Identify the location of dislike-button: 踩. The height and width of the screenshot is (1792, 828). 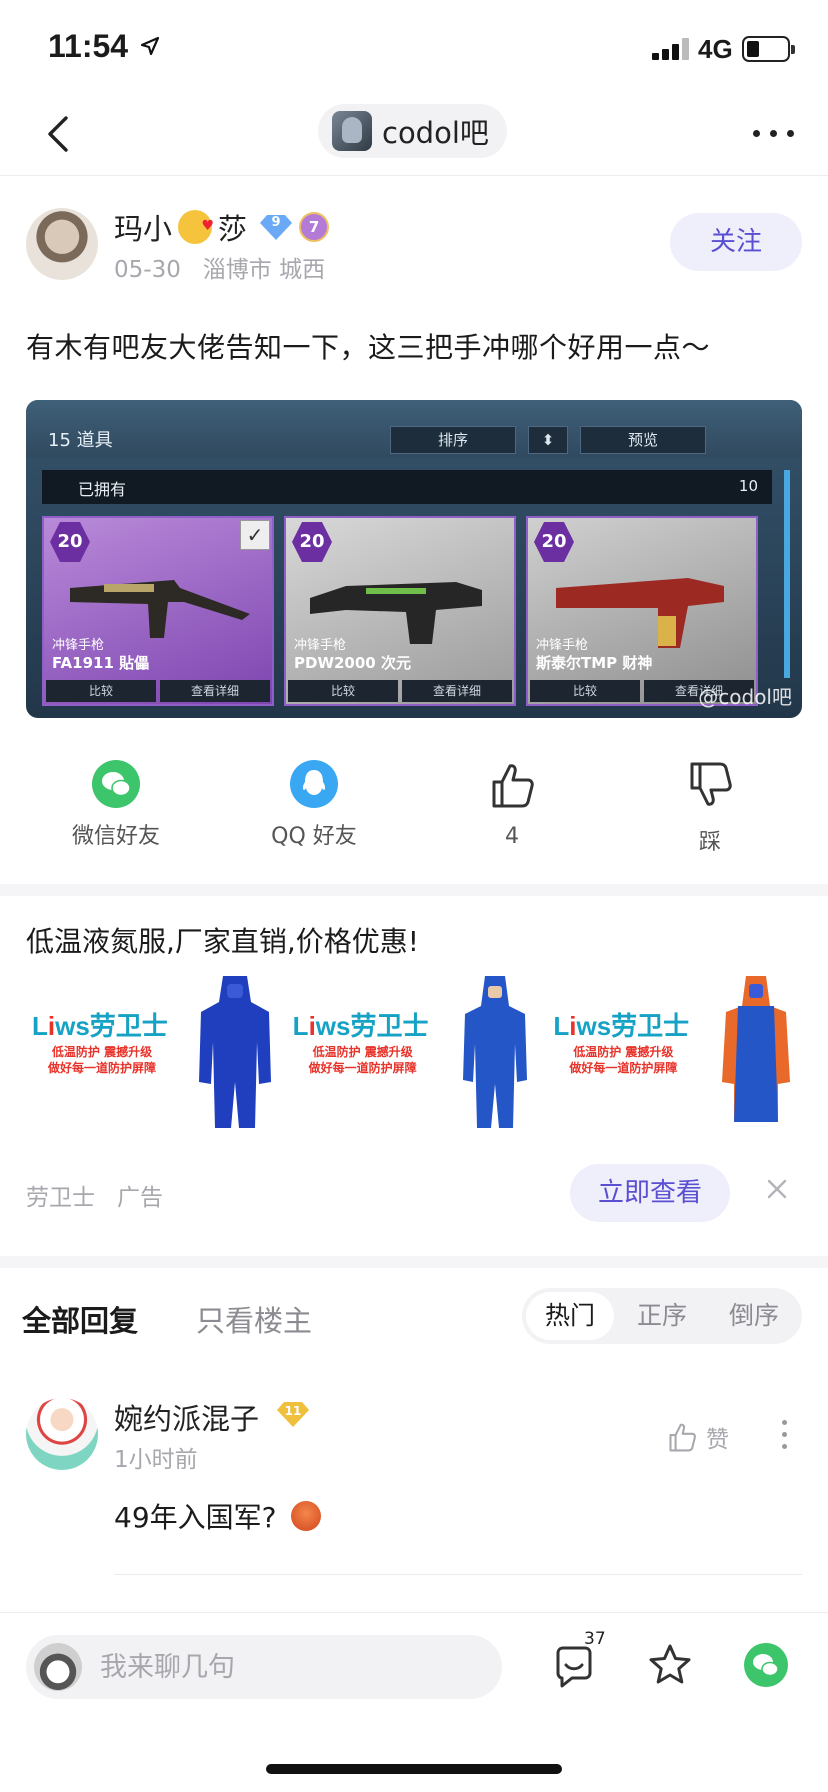
(710, 806).